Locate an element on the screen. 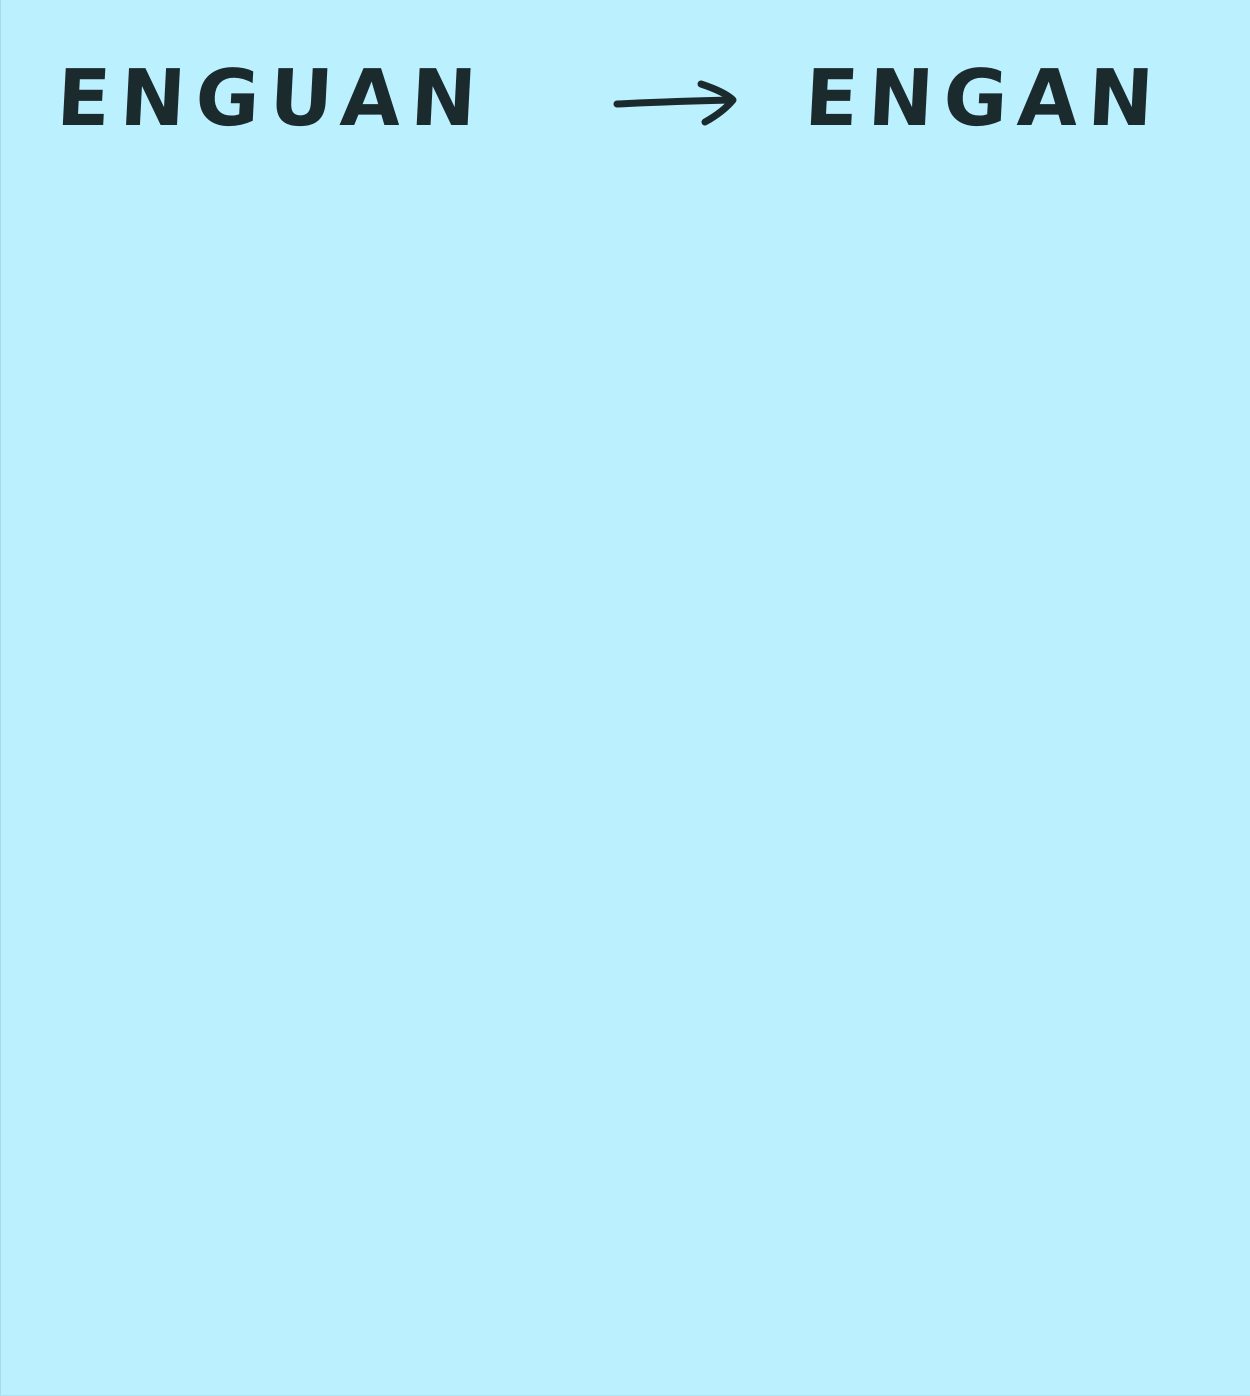 The width and height of the screenshot is (1250, 1396). target-word: ENGAN is located at coordinates (984, 99).